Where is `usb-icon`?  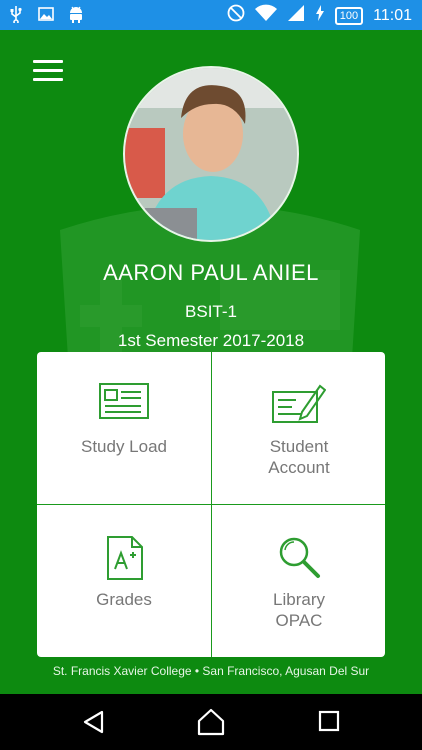
usb-icon is located at coordinates (16, 14).